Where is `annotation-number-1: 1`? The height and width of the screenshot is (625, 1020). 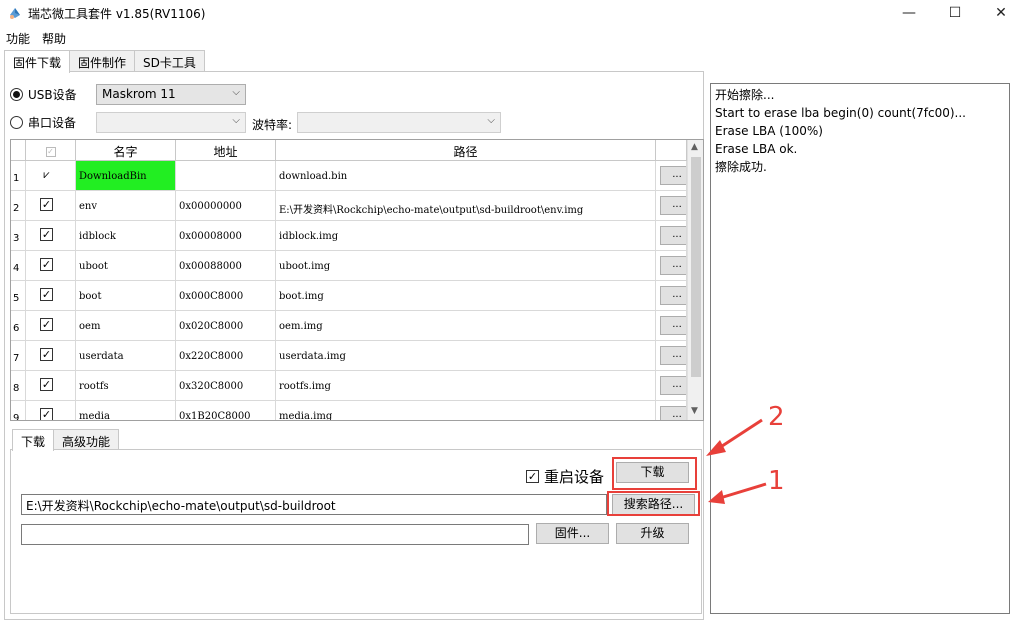
annotation-number-1: 1 is located at coordinates (776, 481).